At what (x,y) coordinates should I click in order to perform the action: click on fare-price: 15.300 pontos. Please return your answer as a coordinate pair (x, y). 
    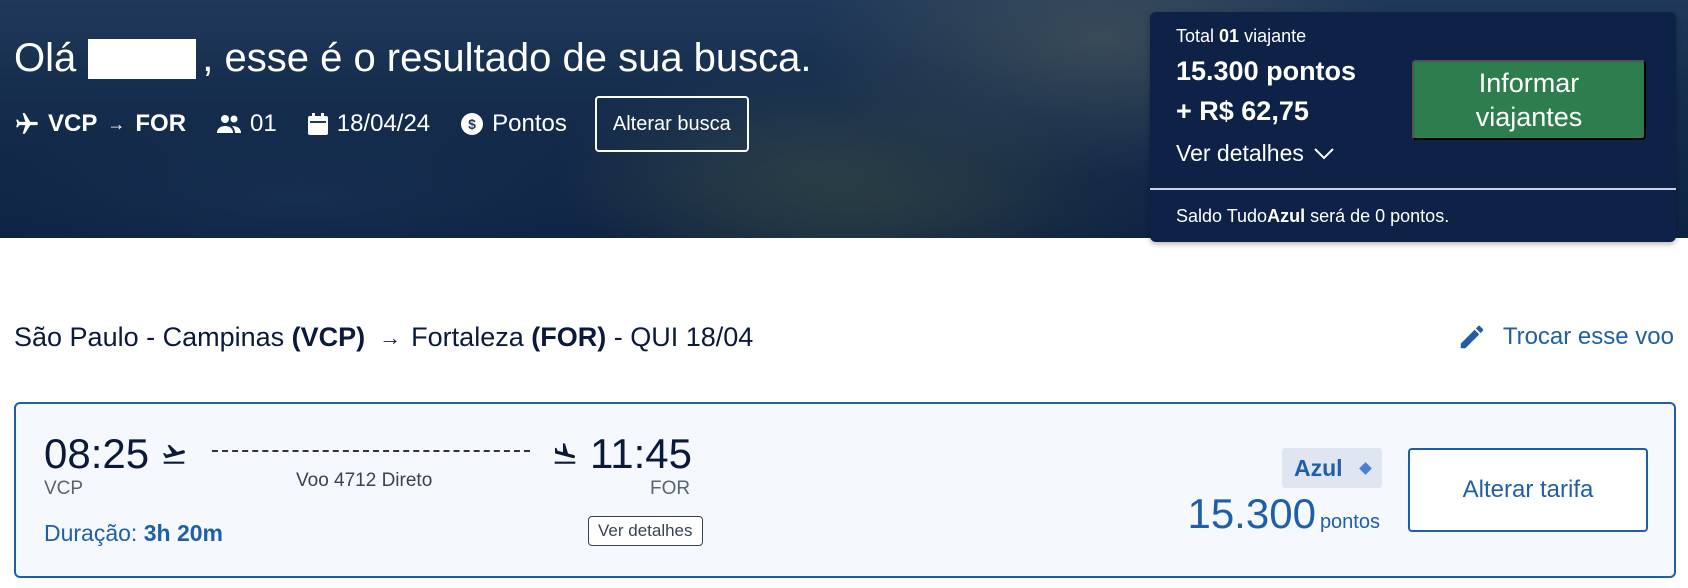
    Looking at the image, I should click on (1283, 513).